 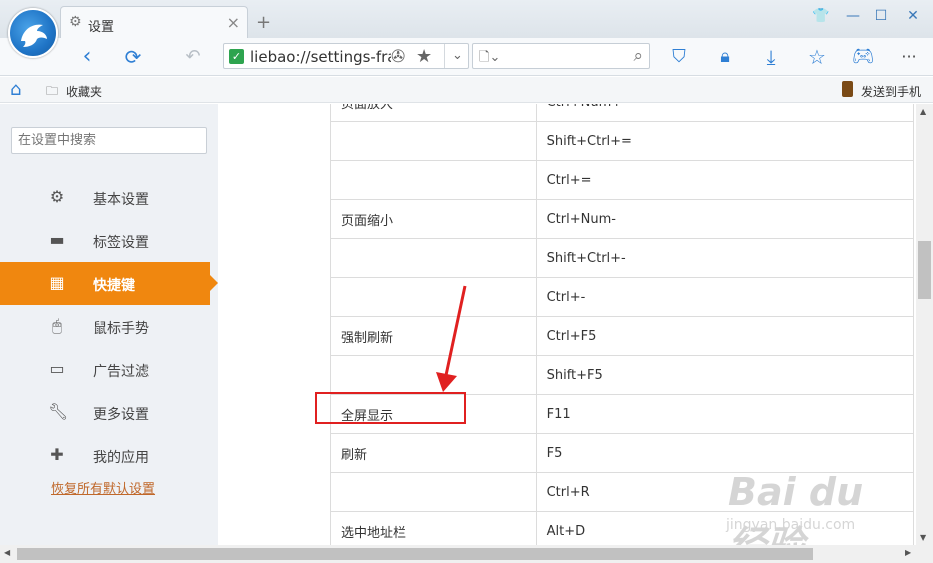 What do you see at coordinates (433, 219) in the screenshot?
I see `shortcut-action: 页面缩小` at bounding box center [433, 219].